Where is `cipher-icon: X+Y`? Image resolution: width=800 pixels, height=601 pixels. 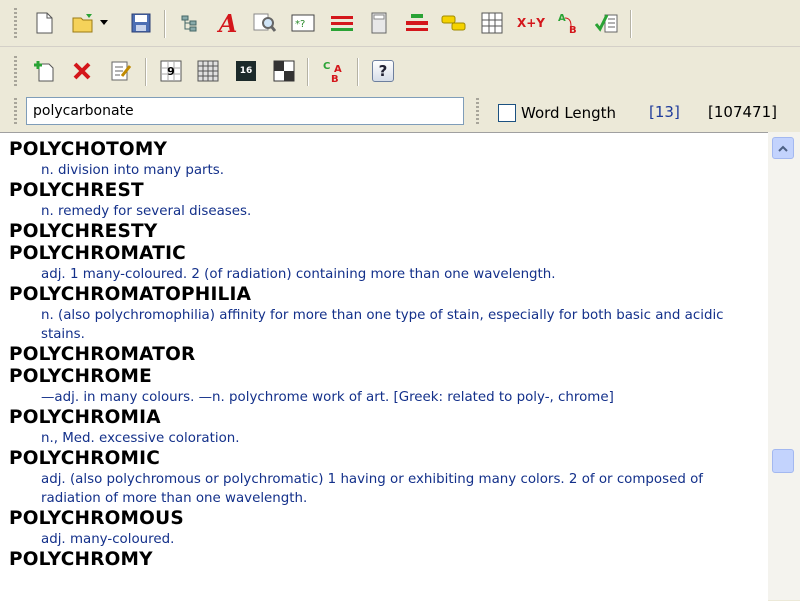 cipher-icon: X+Y is located at coordinates (531, 23).